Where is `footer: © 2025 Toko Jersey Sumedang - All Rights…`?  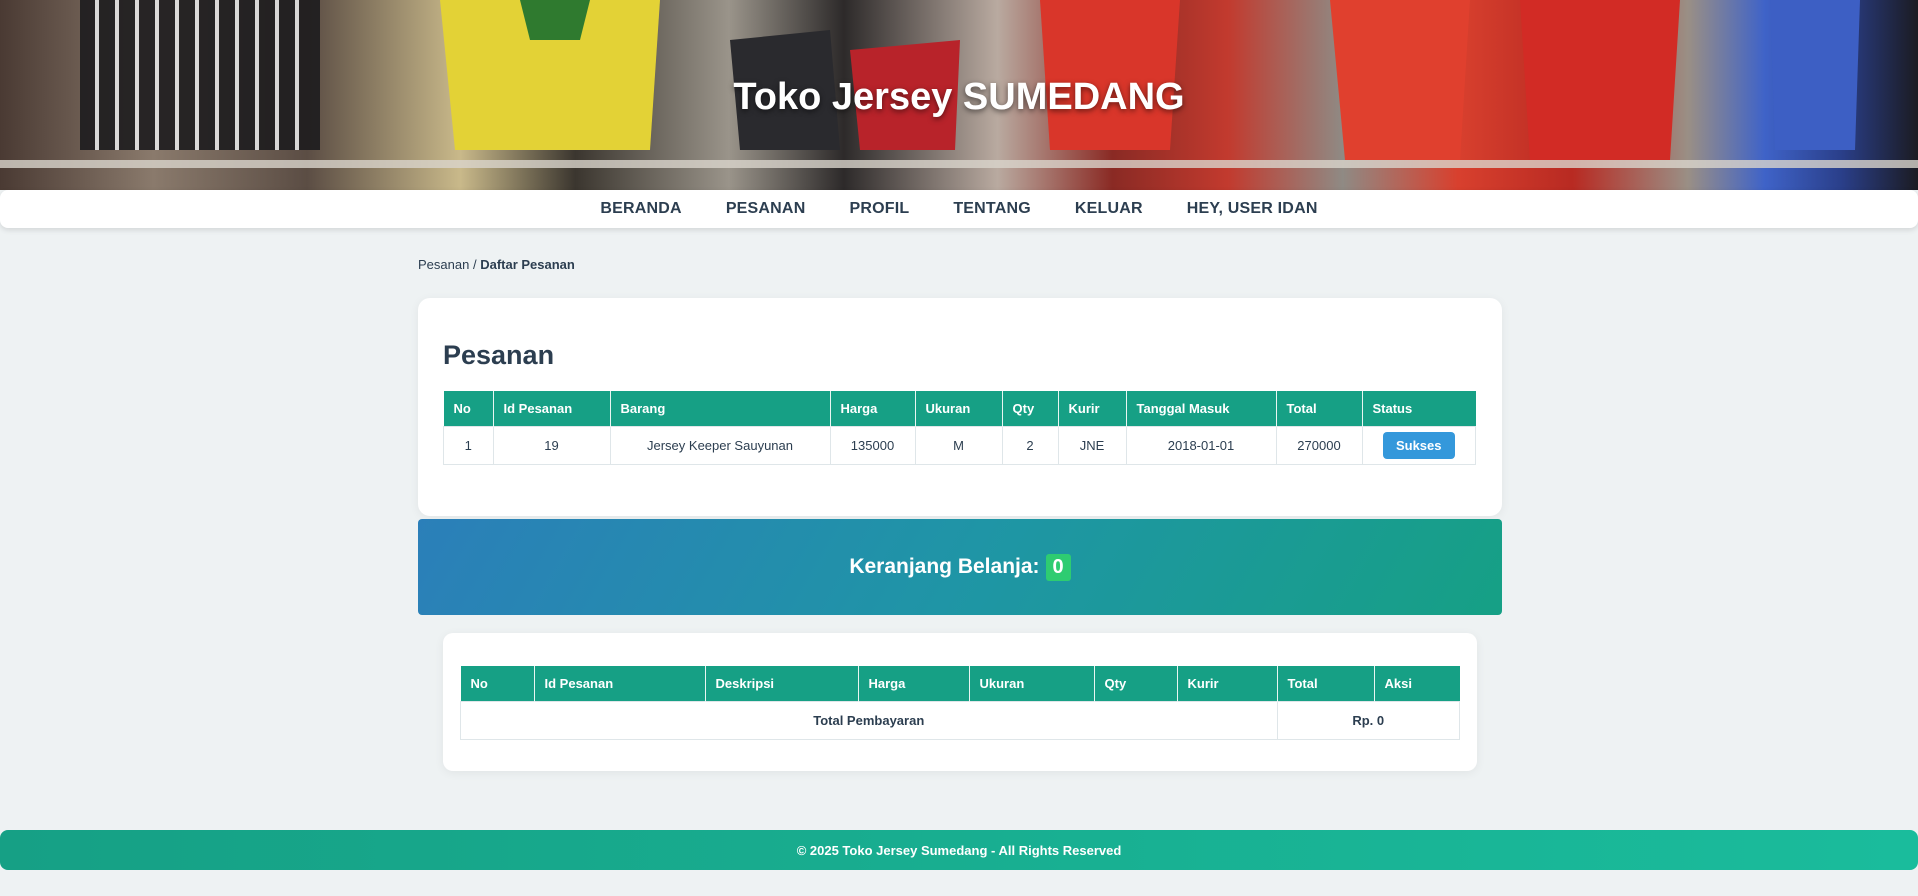 footer: © 2025 Toko Jersey Sumedang - All Rights… is located at coordinates (959, 850).